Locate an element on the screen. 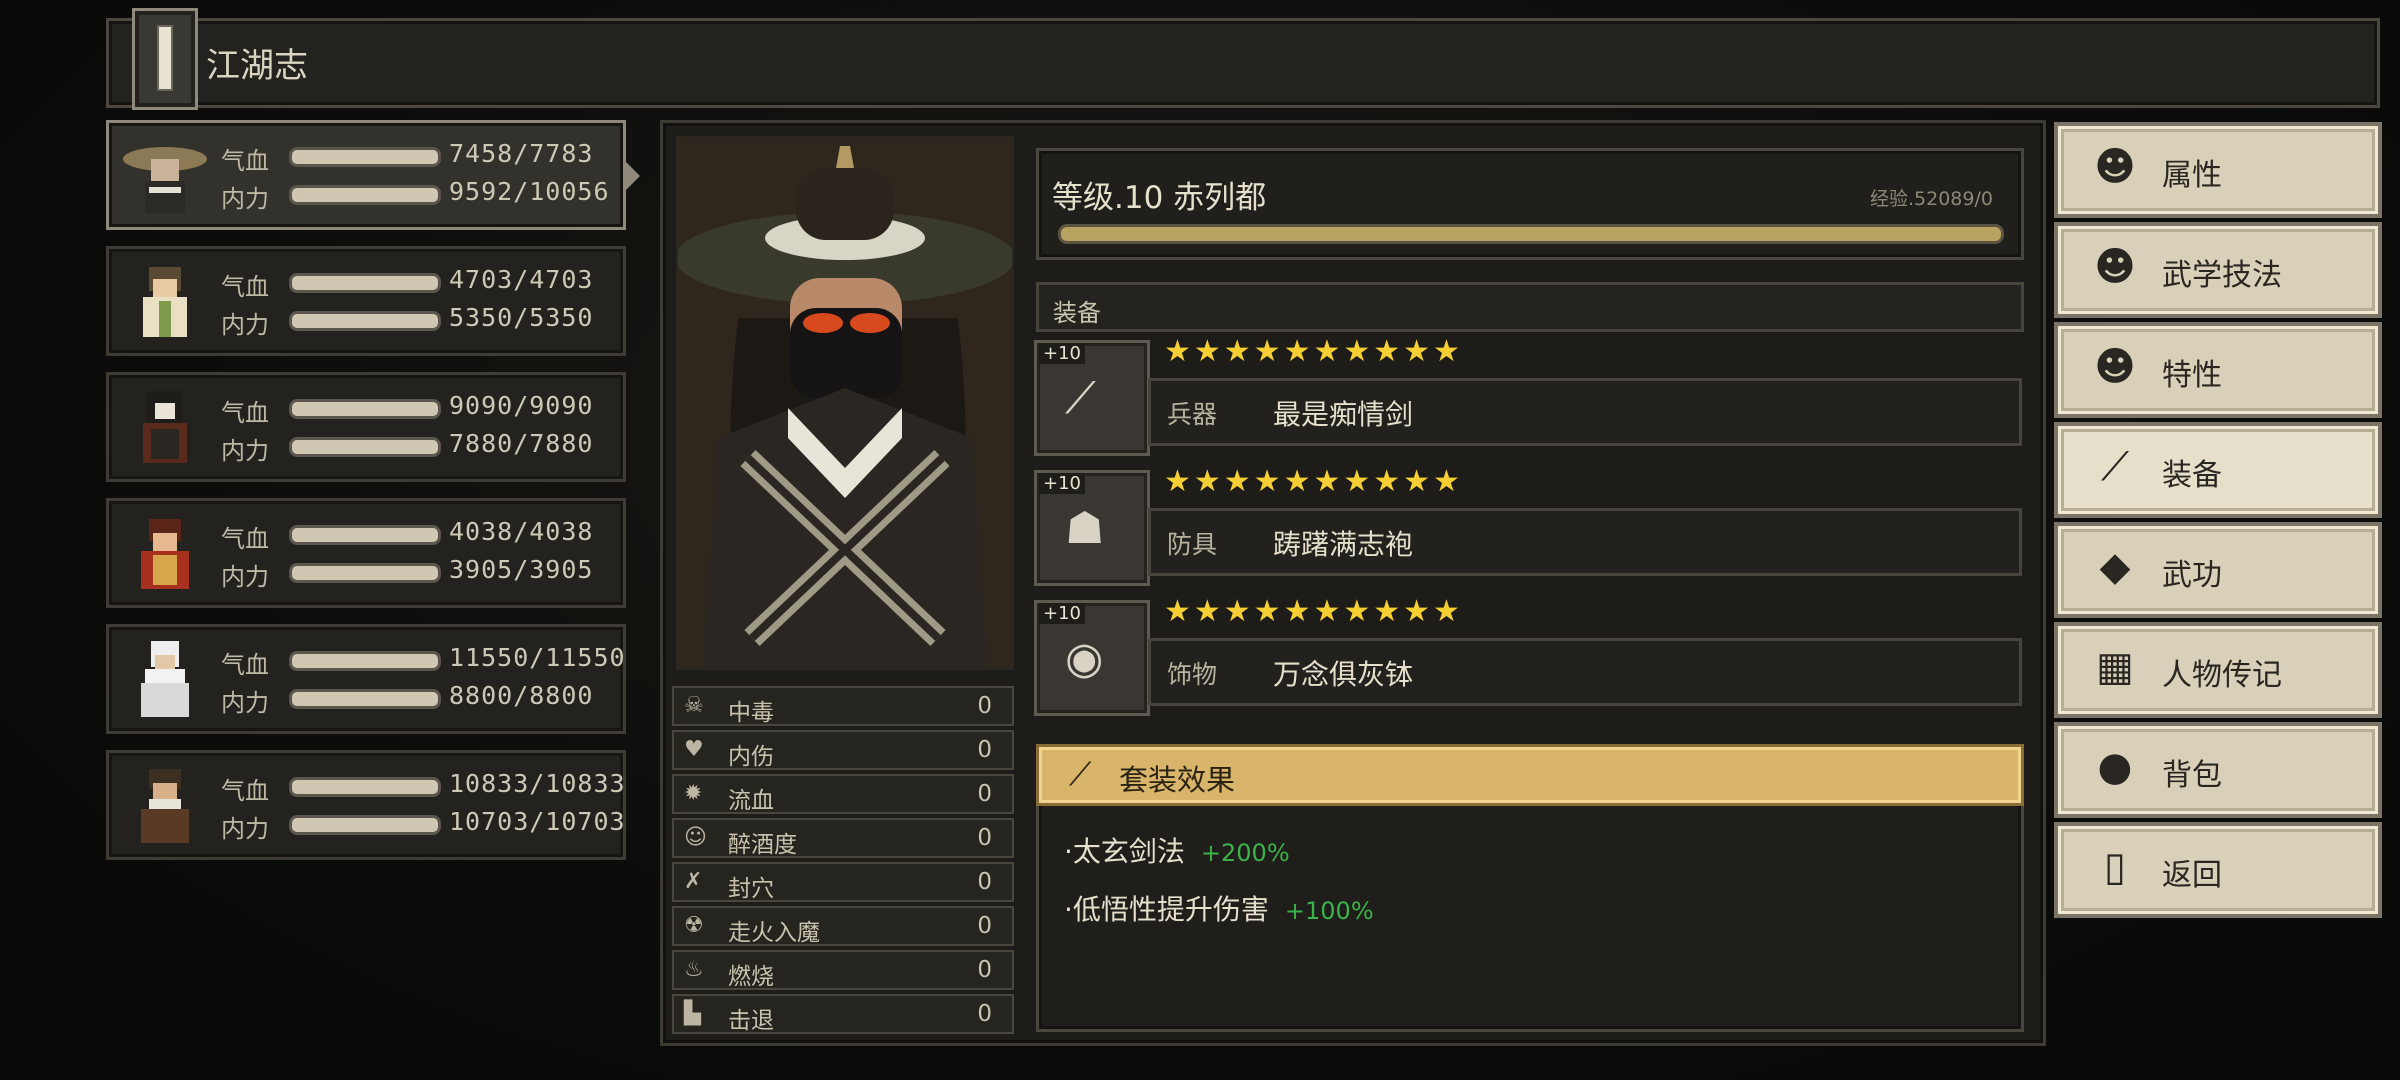 This screenshot has width=2400, height=1080. martial-arts-icon: ☻ is located at coordinates (2115, 267).